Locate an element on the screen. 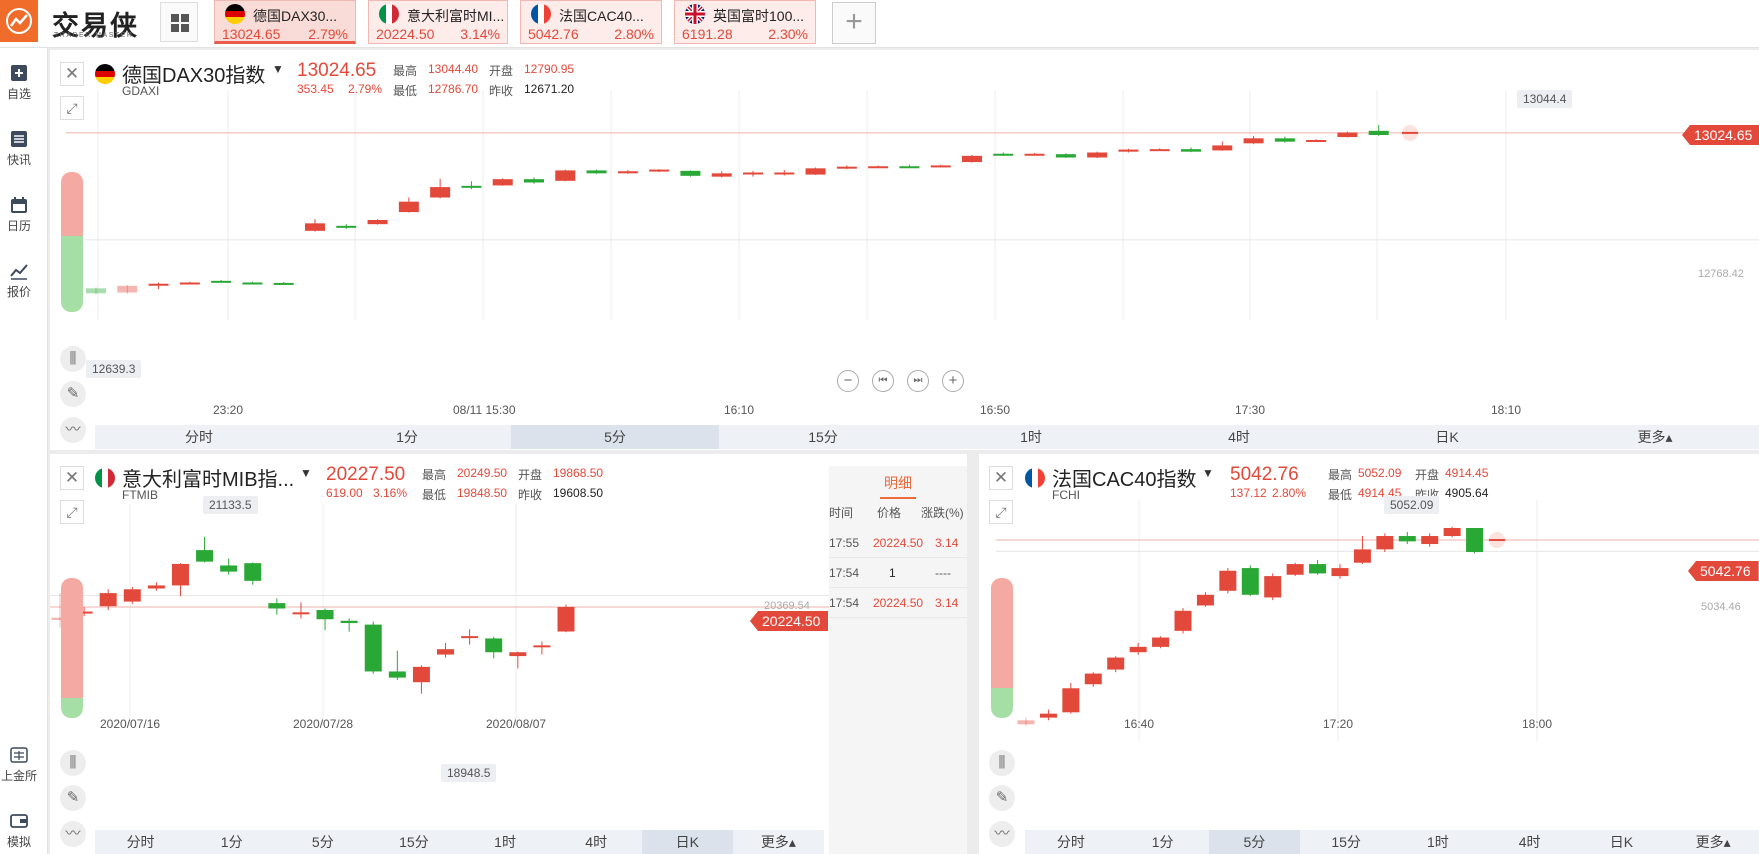  instrument-code: FTMIB is located at coordinates (140, 495).